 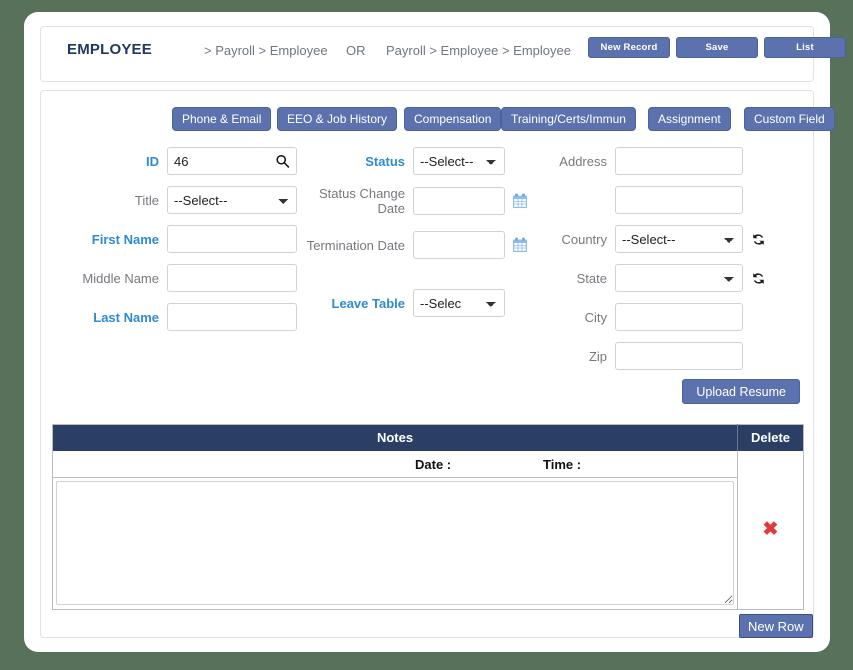 I want to click on field-address: Address, so click(x=642, y=161).